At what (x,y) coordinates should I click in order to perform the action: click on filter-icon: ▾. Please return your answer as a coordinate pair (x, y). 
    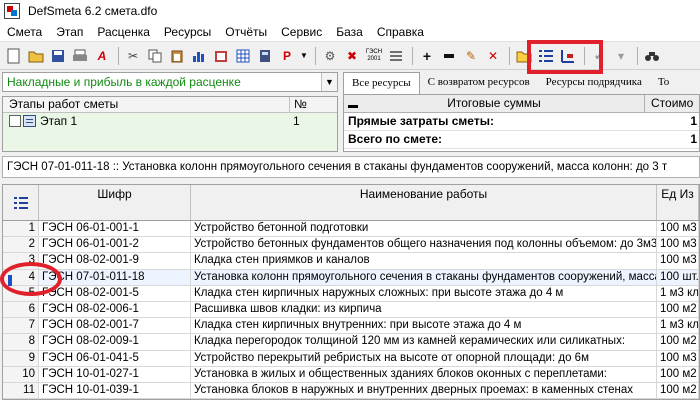
    Looking at the image, I should click on (621, 56).